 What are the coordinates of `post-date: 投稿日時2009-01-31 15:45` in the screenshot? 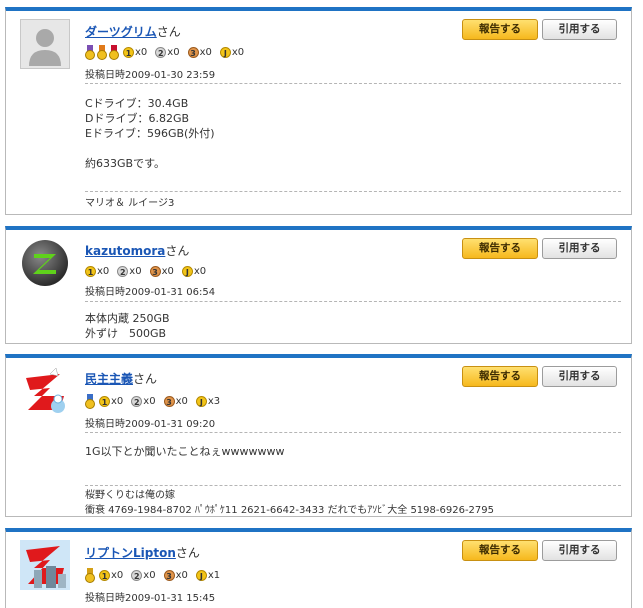 It's located at (150, 598).